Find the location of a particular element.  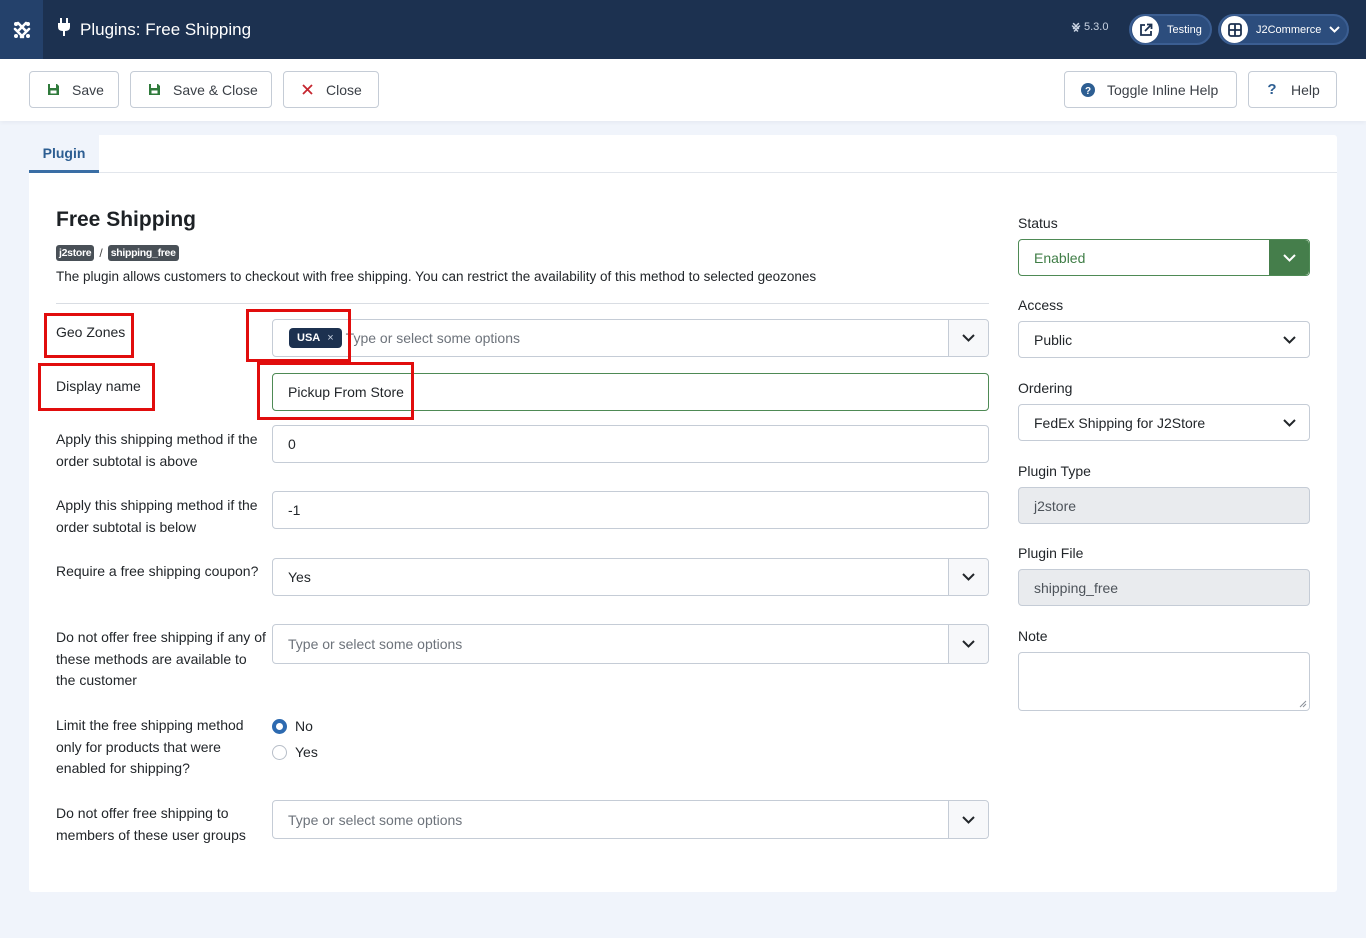

highlight-display-name-label is located at coordinates (96, 387).